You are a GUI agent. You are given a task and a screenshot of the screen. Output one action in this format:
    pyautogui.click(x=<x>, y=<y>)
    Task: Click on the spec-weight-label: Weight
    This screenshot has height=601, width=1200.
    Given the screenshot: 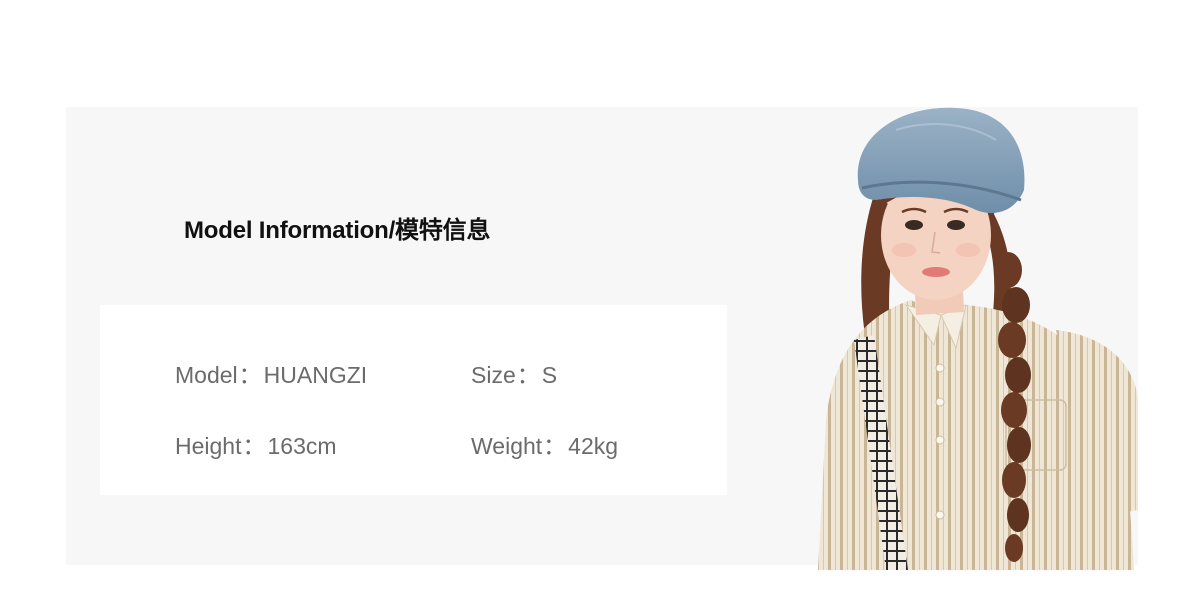 What is the action you would take?
    pyautogui.click(x=507, y=446)
    